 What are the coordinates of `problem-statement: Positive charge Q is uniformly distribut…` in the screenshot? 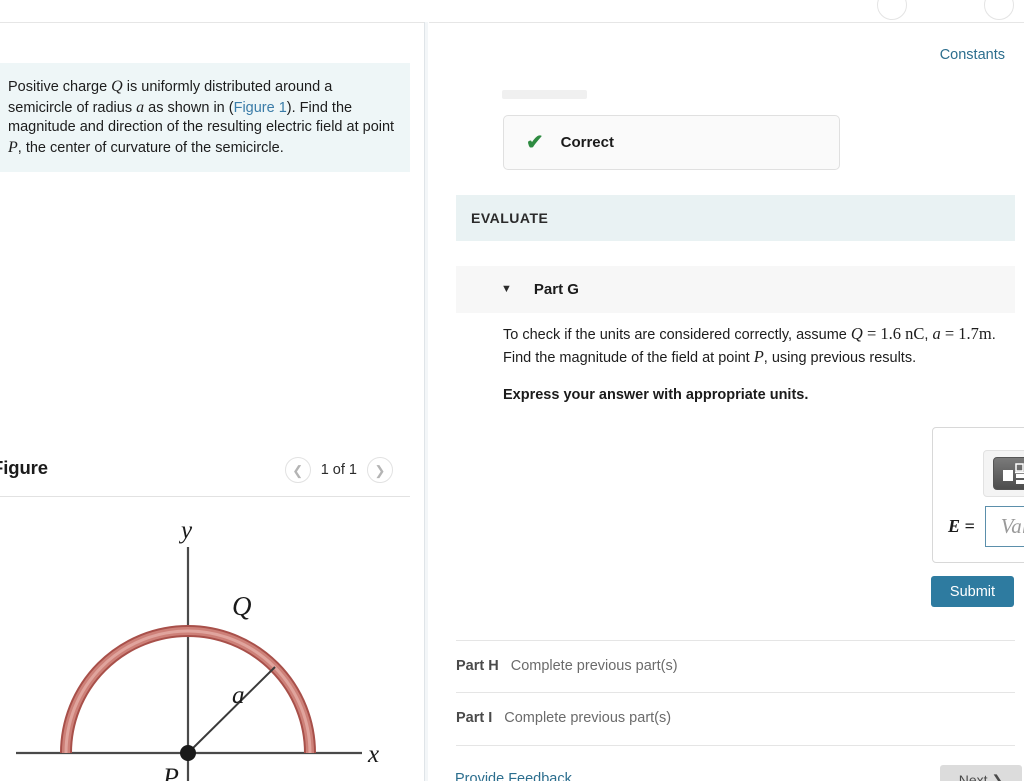 It's located at (205, 117).